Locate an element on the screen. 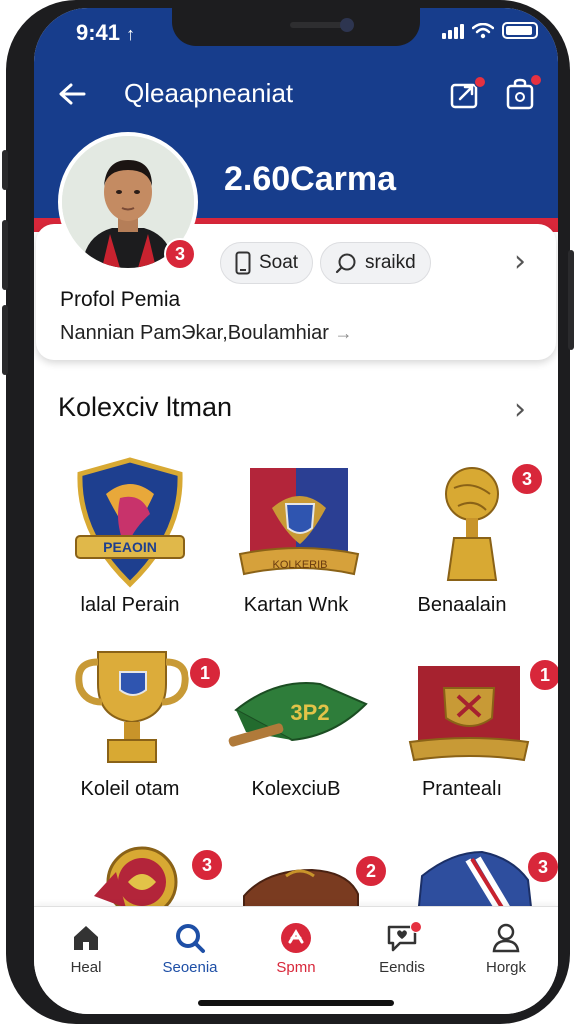 The image size is (576, 1024). battery-icon is located at coordinates (520, 30).